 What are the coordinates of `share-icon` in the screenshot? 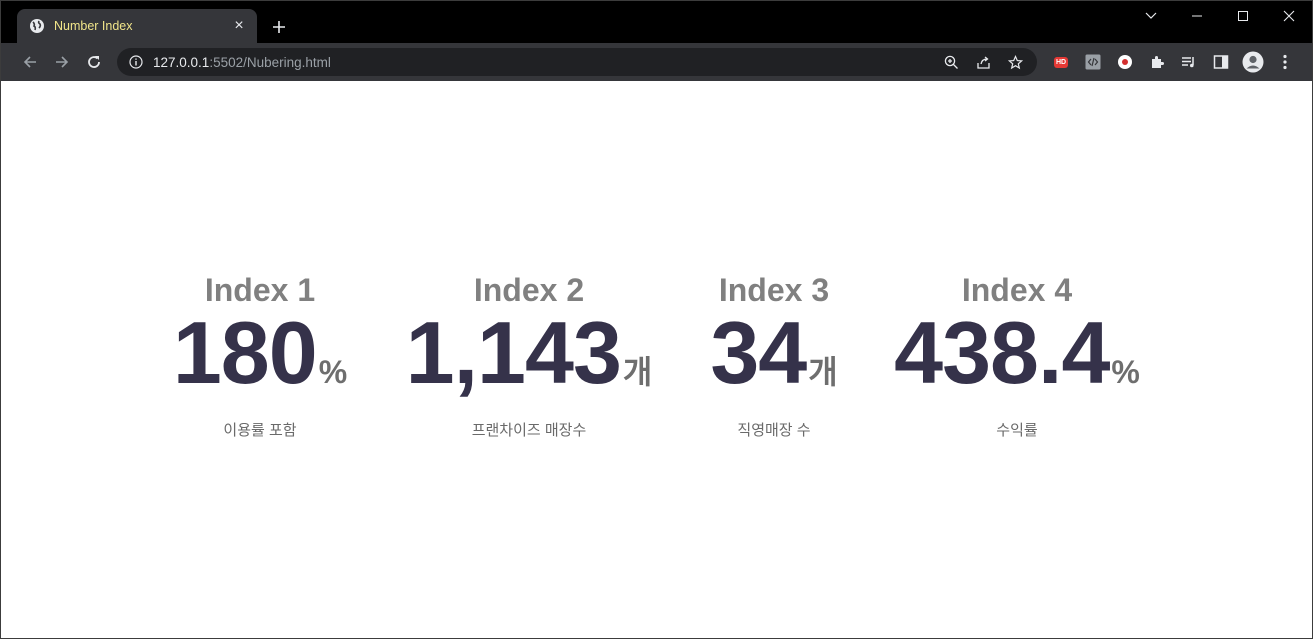 It's located at (983, 62).